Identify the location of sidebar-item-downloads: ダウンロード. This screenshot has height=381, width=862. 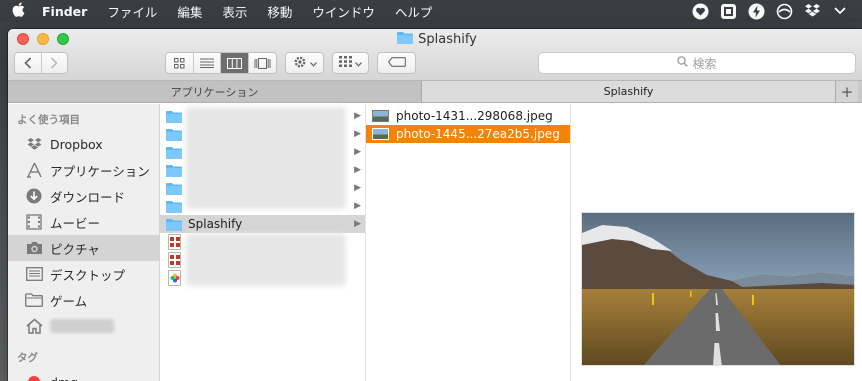
(83, 196).